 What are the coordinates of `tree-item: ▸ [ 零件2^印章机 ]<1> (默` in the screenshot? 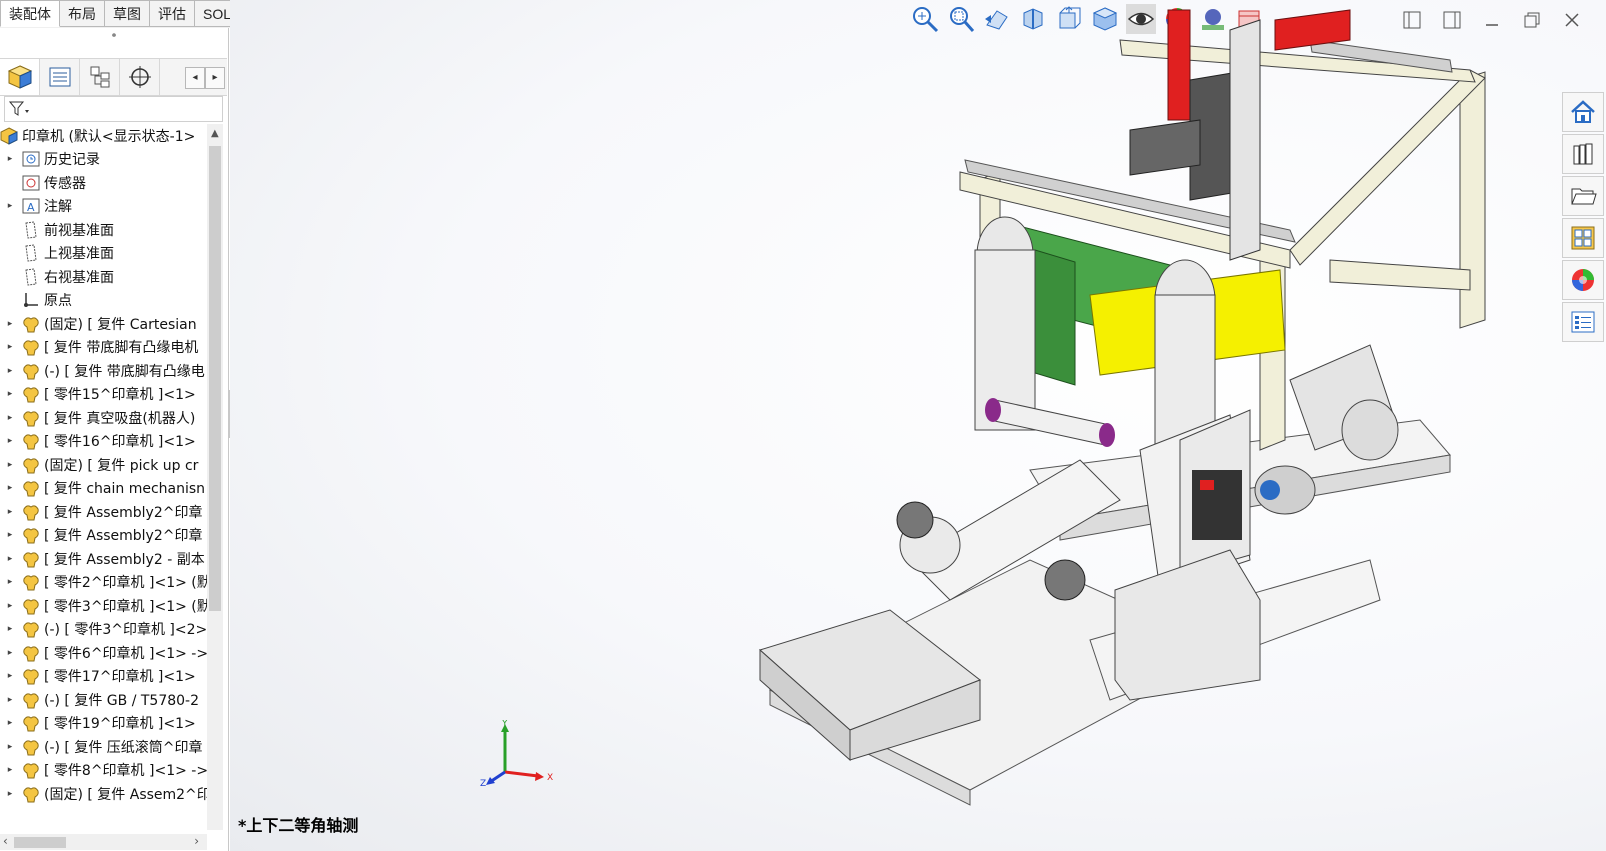 It's located at (103, 583).